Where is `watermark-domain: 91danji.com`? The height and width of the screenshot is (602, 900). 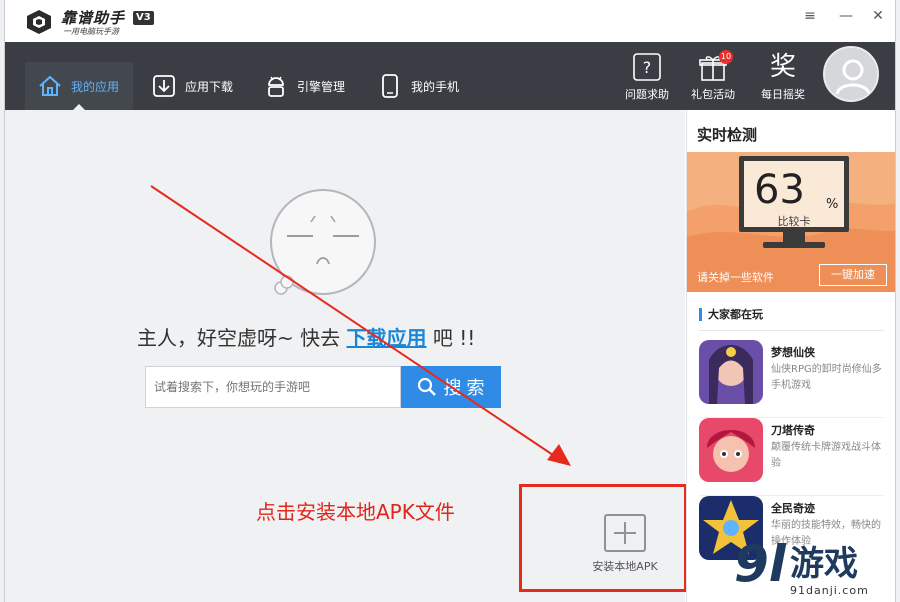 watermark-domain: 91danji.com is located at coordinates (829, 590).